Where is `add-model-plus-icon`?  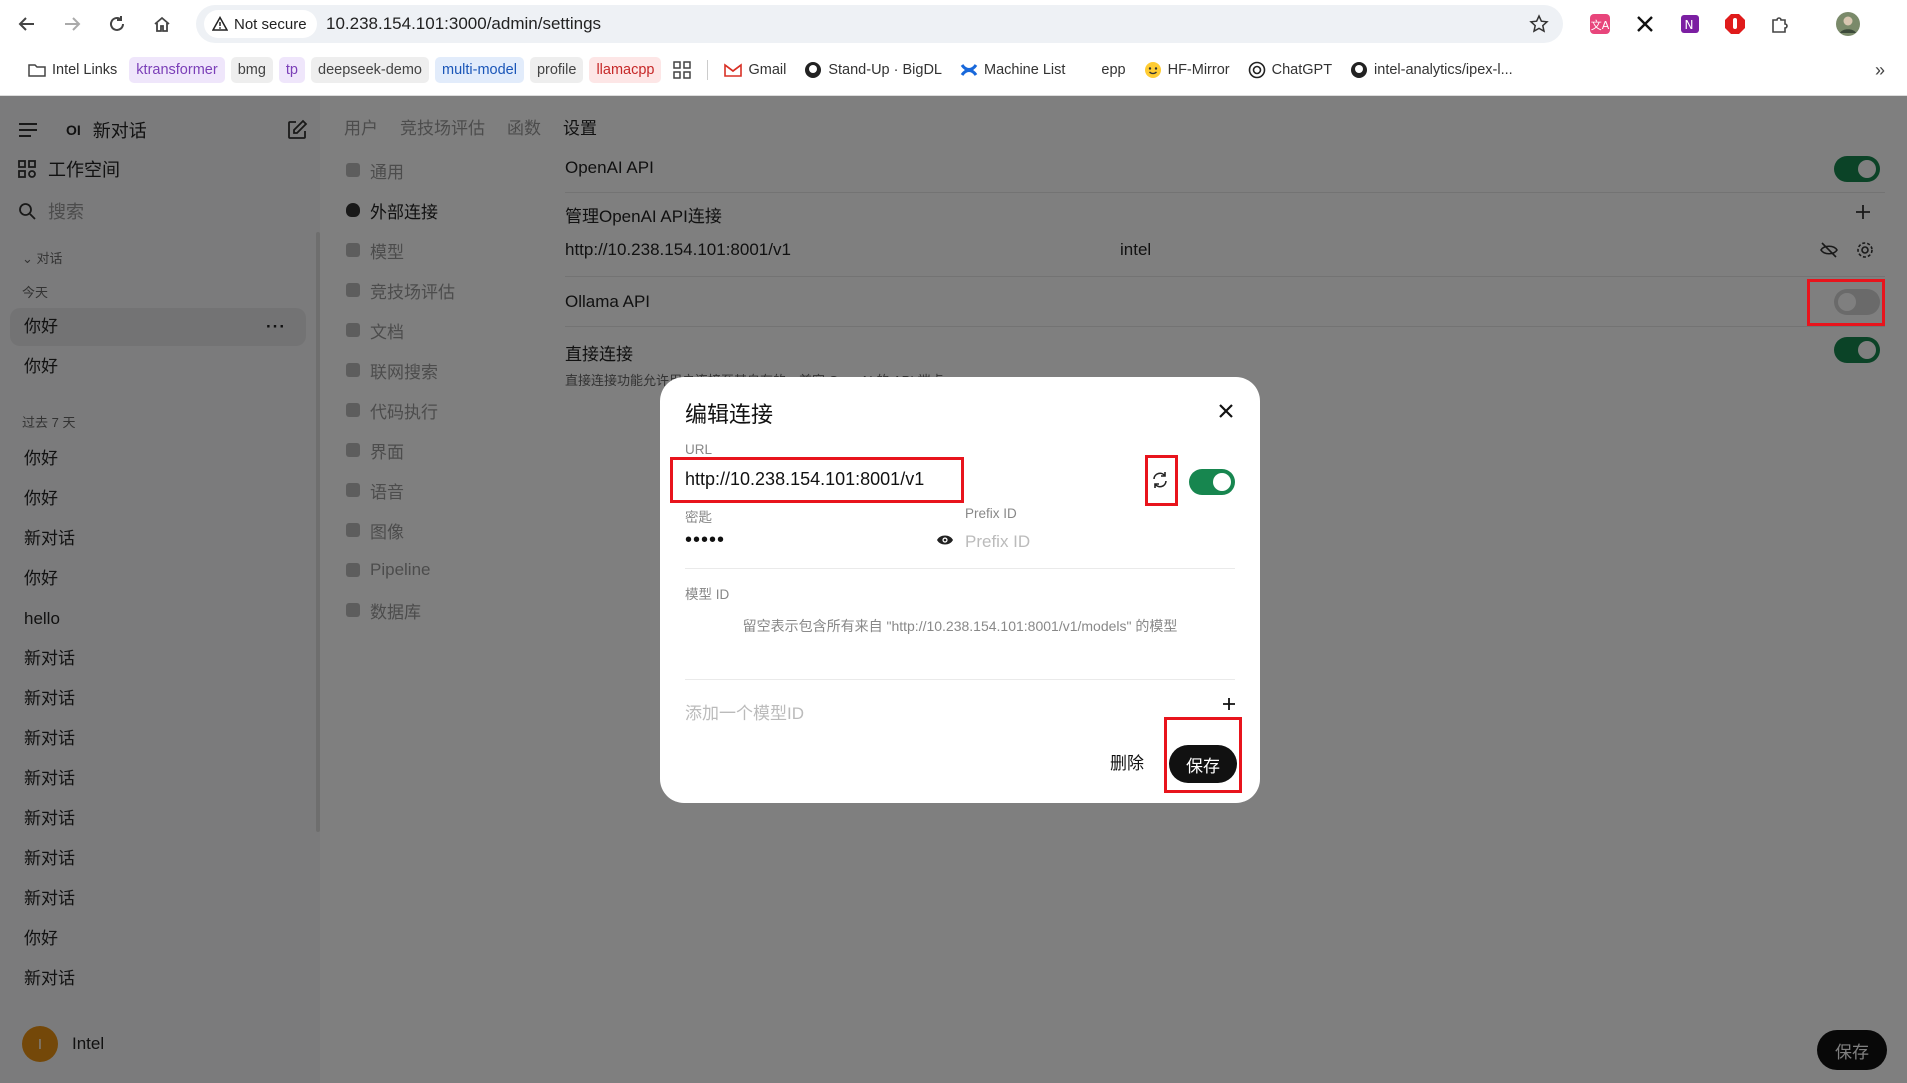
add-model-plus-icon is located at coordinates (1229, 704).